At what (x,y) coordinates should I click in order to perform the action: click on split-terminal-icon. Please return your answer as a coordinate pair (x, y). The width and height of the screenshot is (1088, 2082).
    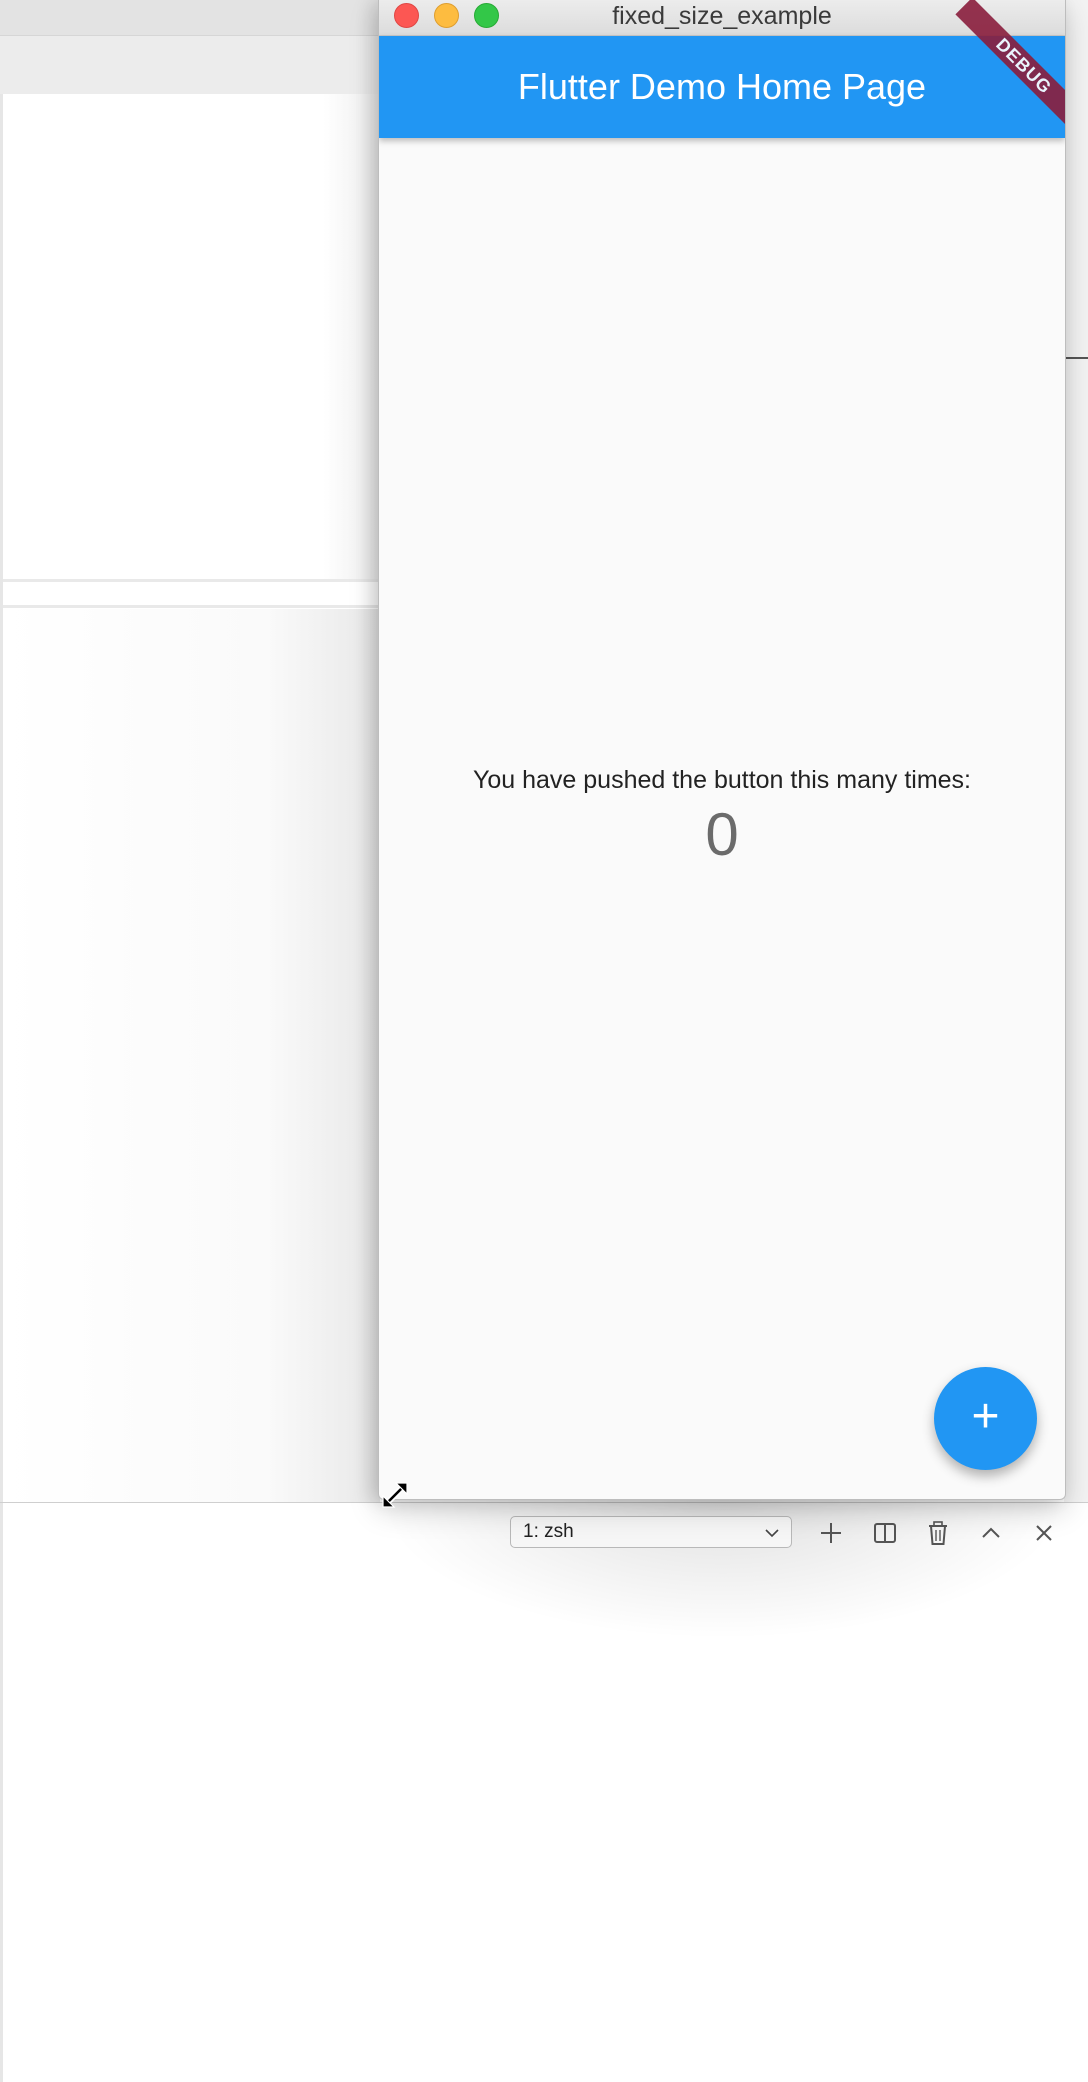
    Looking at the image, I should click on (885, 1533).